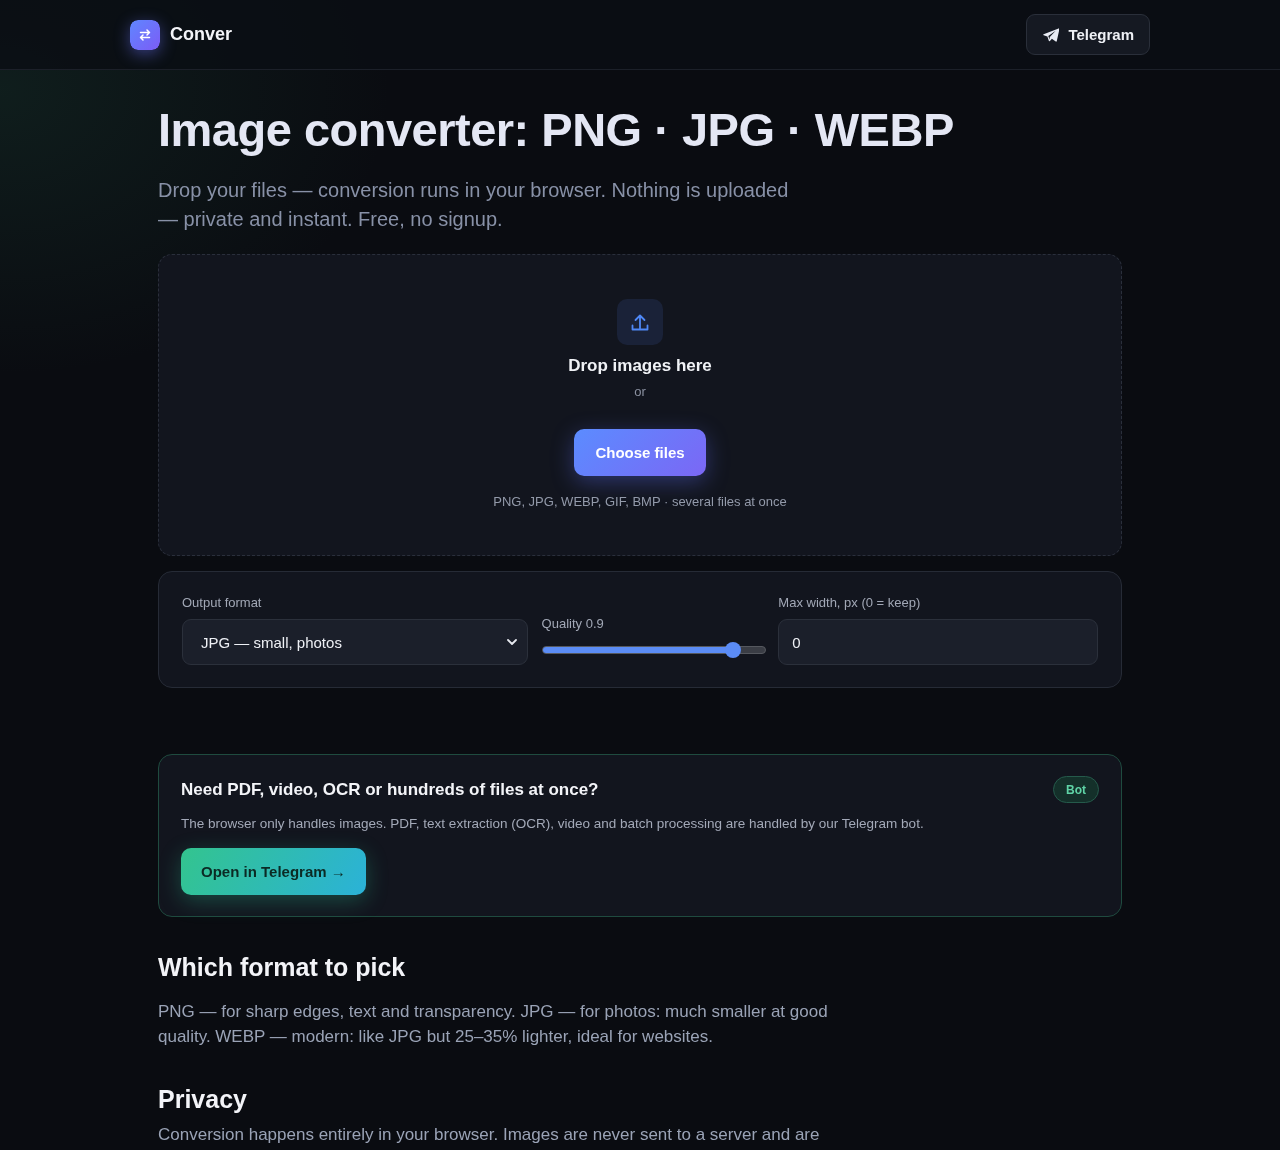 This screenshot has width=1280, height=1150. What do you see at coordinates (511, 642) in the screenshot?
I see `chevron-down-icon` at bounding box center [511, 642].